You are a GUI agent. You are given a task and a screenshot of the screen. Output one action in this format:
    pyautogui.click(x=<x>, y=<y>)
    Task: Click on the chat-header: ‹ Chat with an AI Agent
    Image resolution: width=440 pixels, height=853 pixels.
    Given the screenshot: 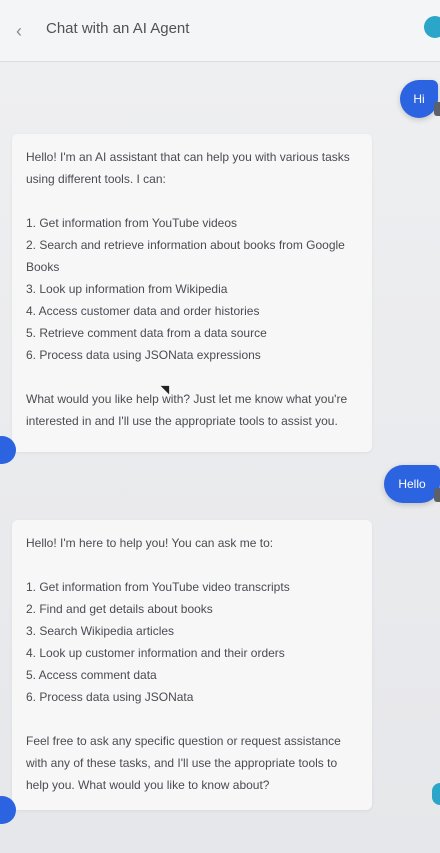 What is the action you would take?
    pyautogui.click(x=220, y=31)
    